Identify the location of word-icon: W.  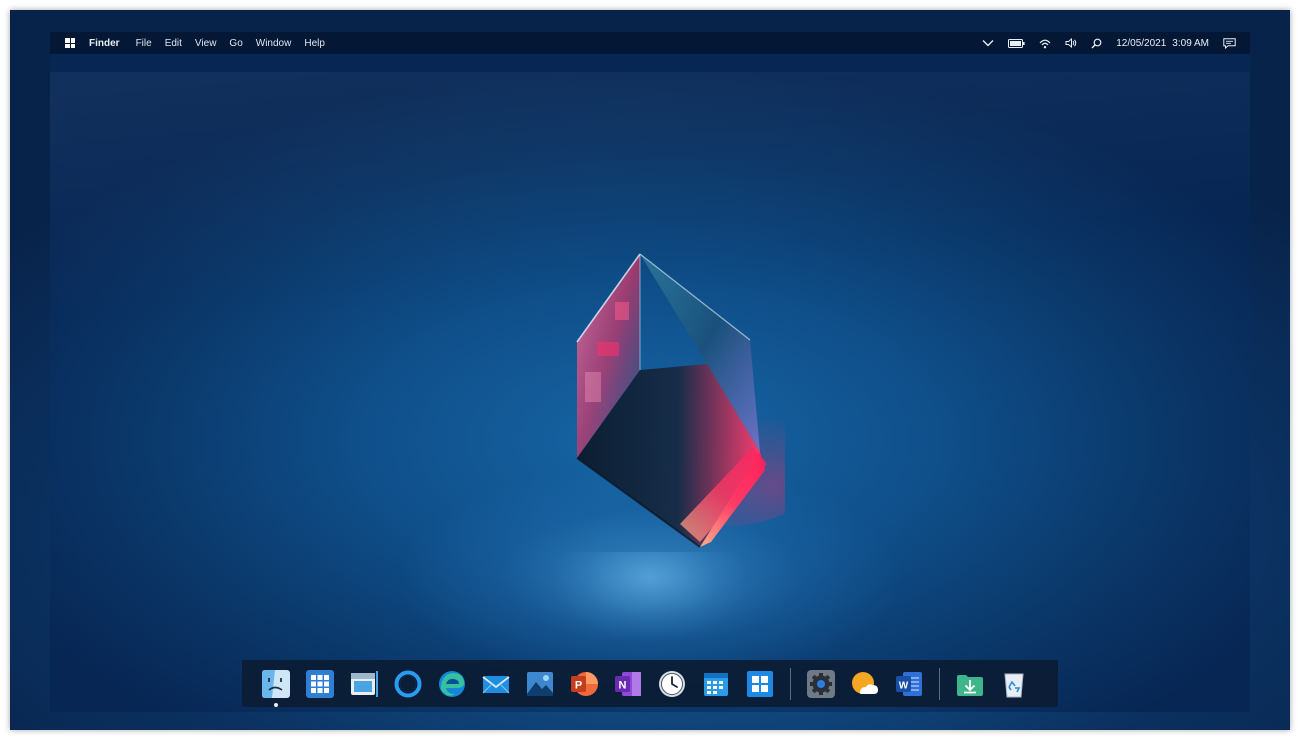
(909, 684).